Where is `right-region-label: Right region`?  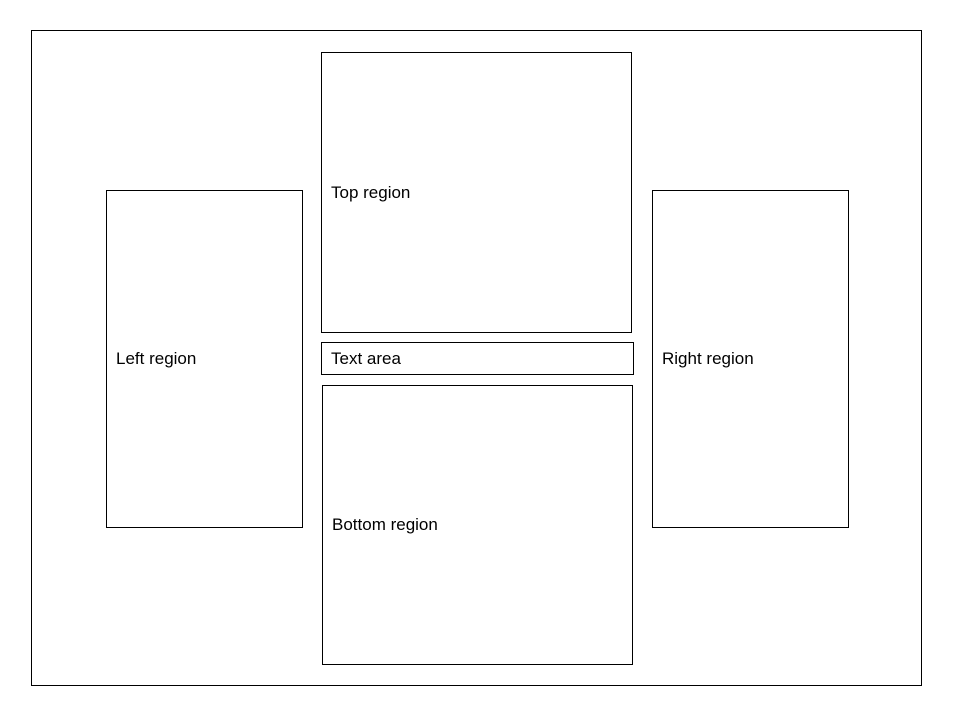 right-region-label: Right region is located at coordinates (708, 358).